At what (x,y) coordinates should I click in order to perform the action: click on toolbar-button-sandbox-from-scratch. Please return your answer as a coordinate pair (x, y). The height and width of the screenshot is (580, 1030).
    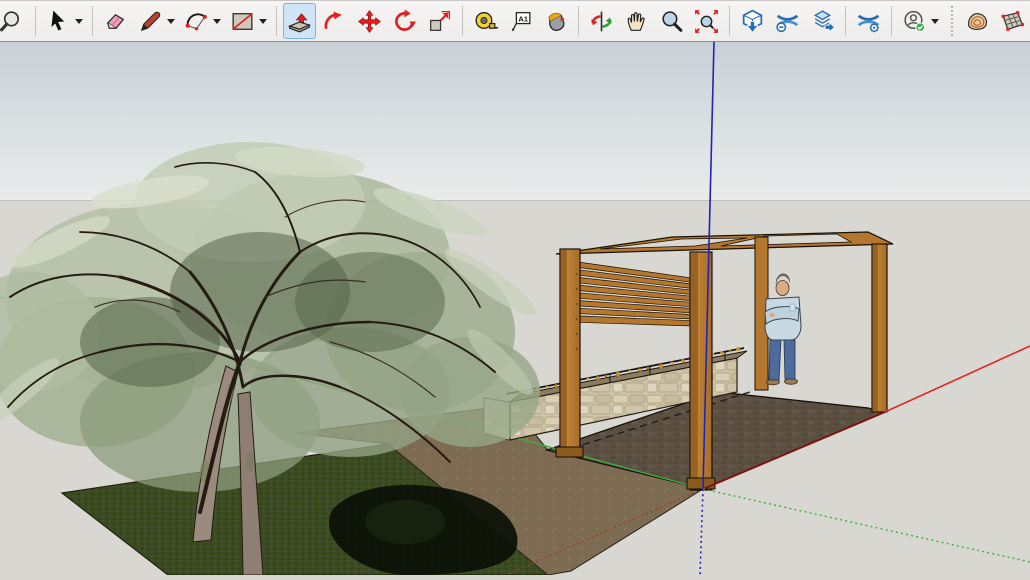
    Looking at the image, I should click on (1012, 21).